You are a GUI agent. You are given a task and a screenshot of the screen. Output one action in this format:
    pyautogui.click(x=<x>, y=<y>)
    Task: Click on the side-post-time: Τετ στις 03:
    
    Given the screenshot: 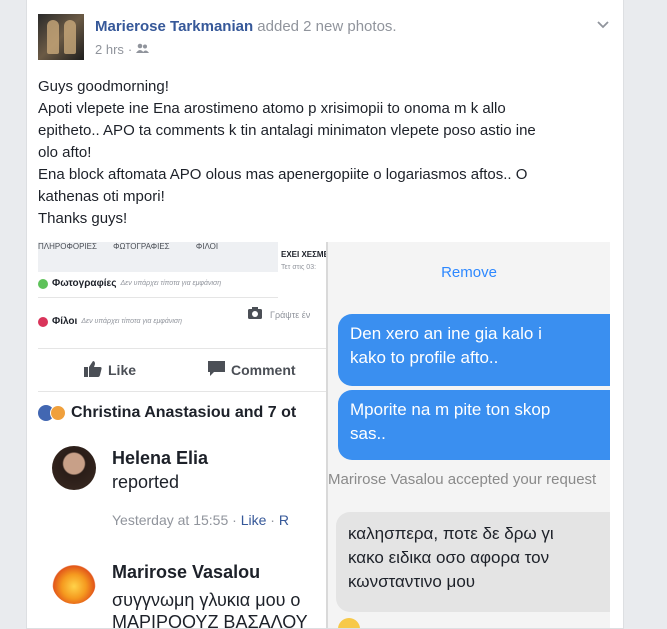 What is the action you would take?
    pyautogui.click(x=299, y=267)
    